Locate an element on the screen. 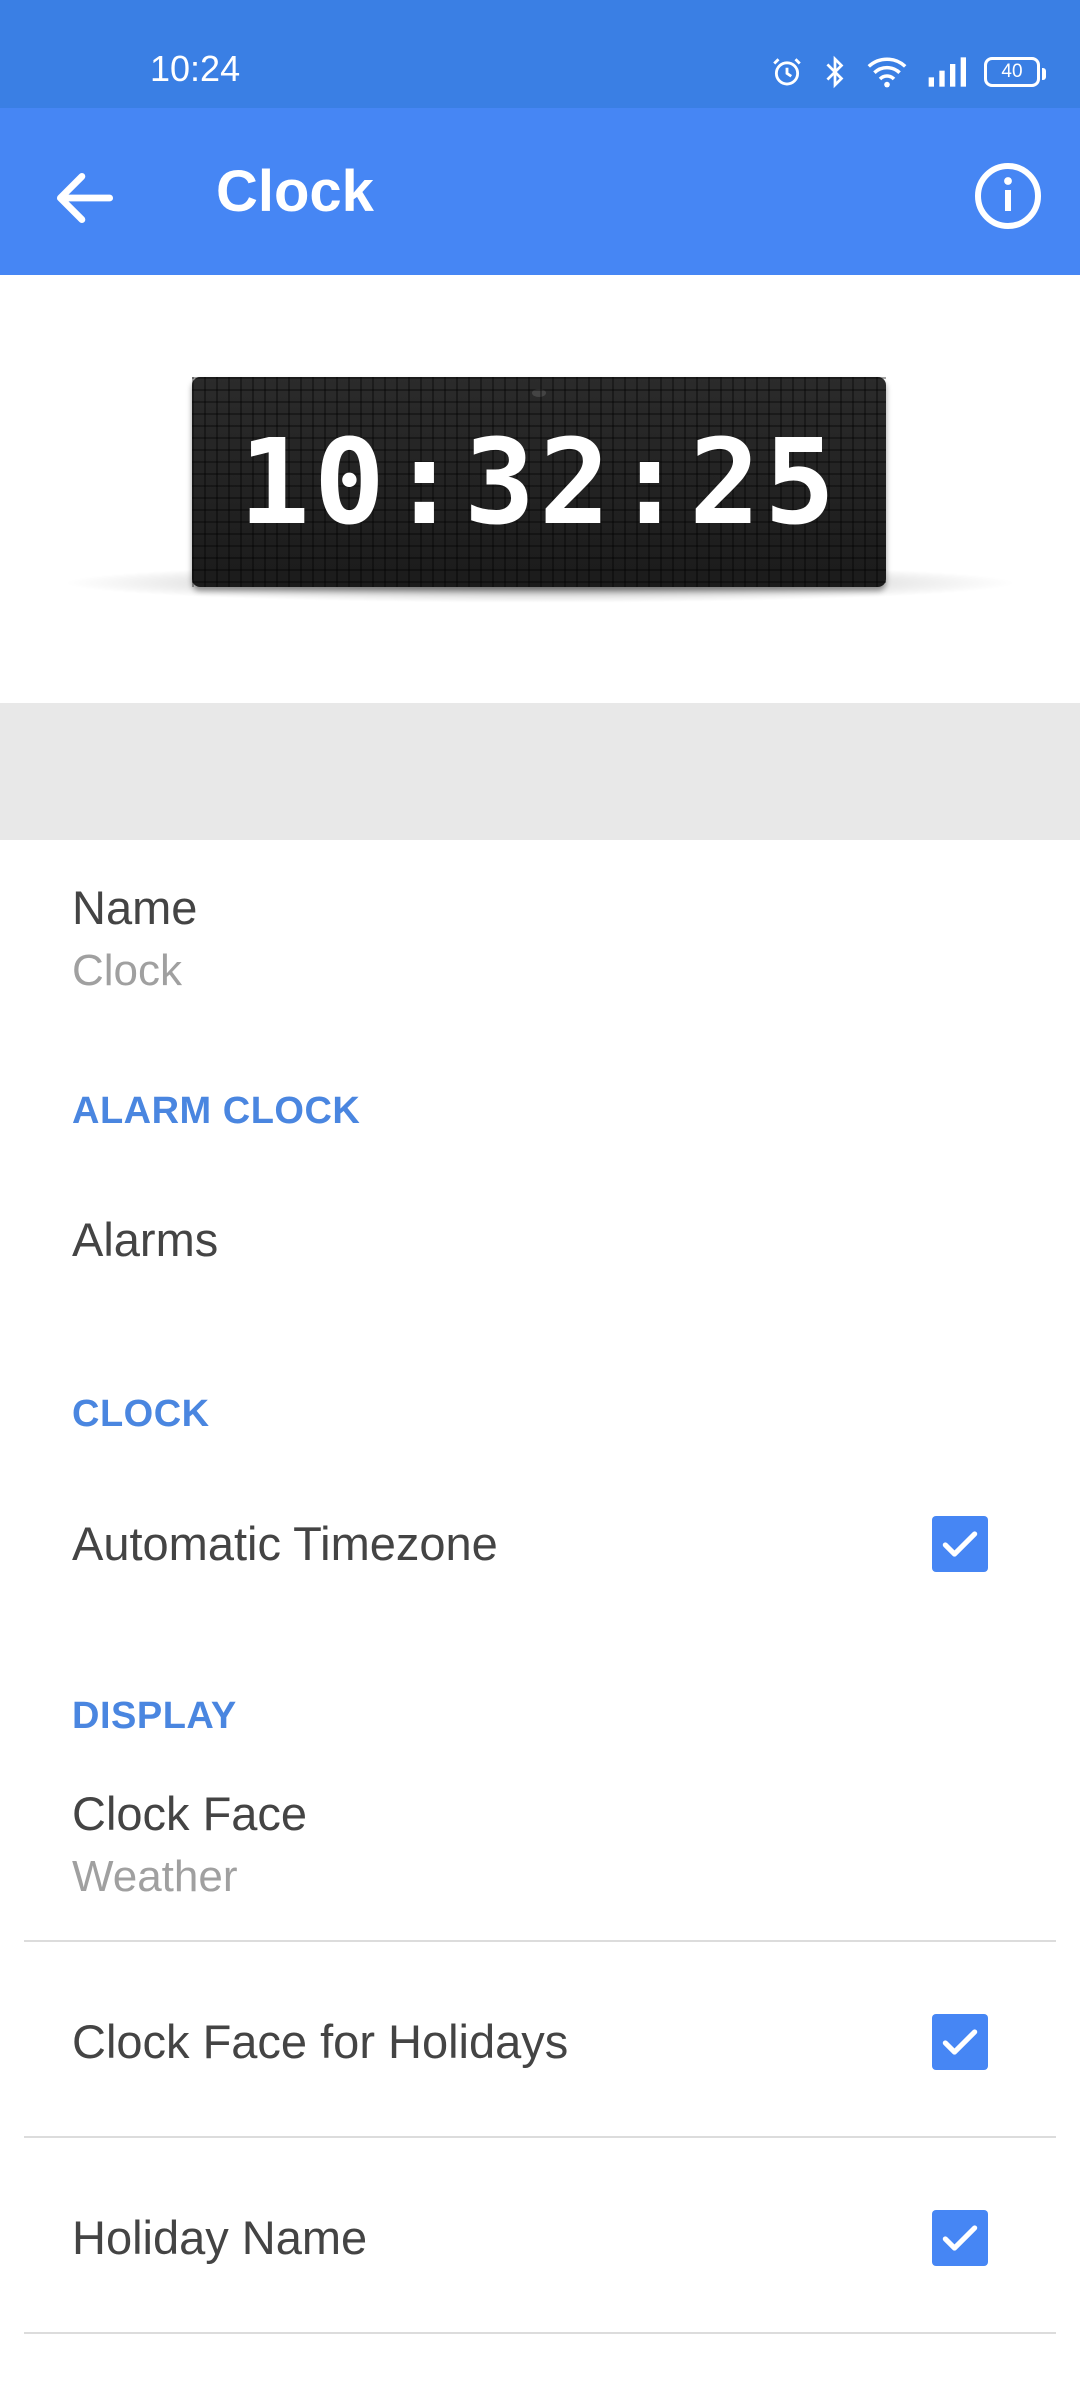  section-spacer is located at coordinates (540, 771).